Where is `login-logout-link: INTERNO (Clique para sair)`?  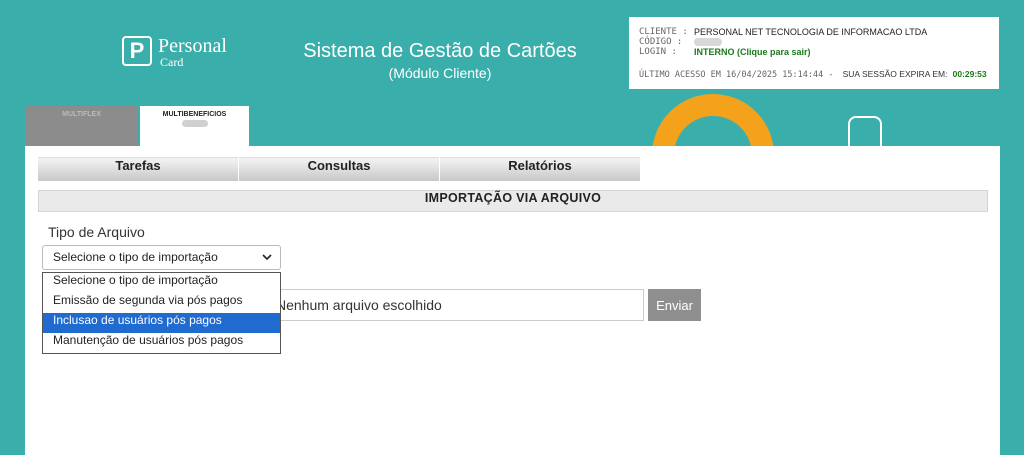
login-logout-link: INTERNO (Clique para sair) is located at coordinates (752, 52).